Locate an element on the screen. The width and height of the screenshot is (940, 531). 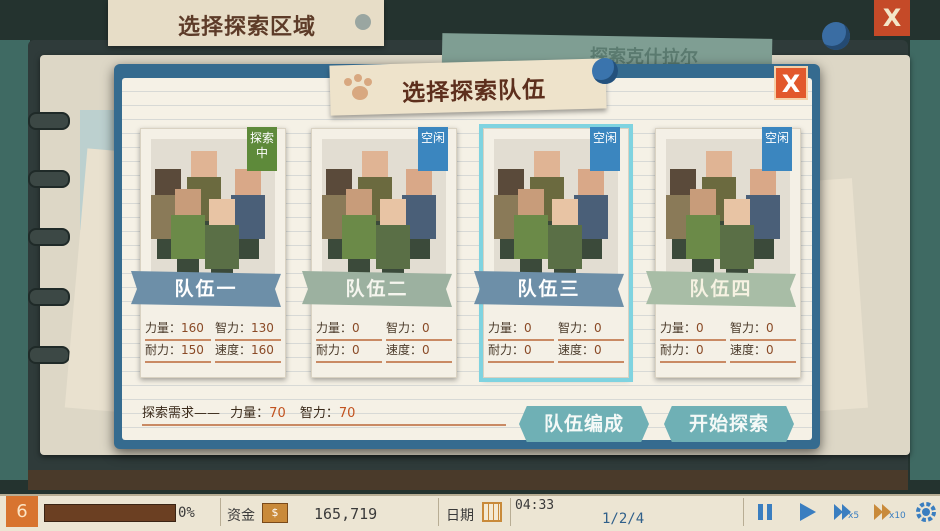
team-card: 空闲 队伍二 力量：0 智力：0 耐力：0 速度：0 is located at coordinates (379, 252).